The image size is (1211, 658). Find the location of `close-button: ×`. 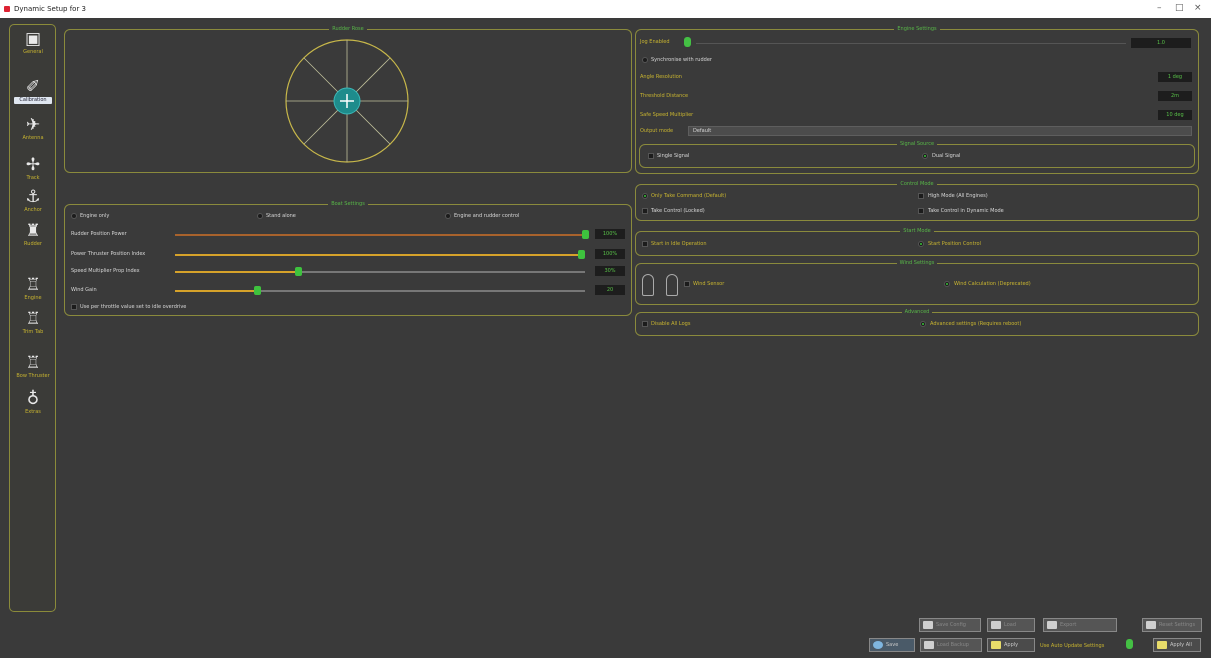

close-button: × is located at coordinates (1198, 8).